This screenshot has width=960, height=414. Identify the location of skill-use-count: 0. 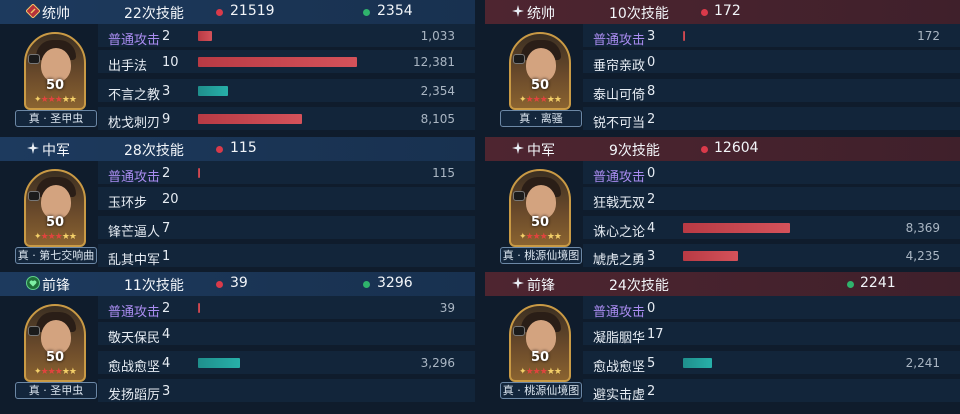
(651, 308).